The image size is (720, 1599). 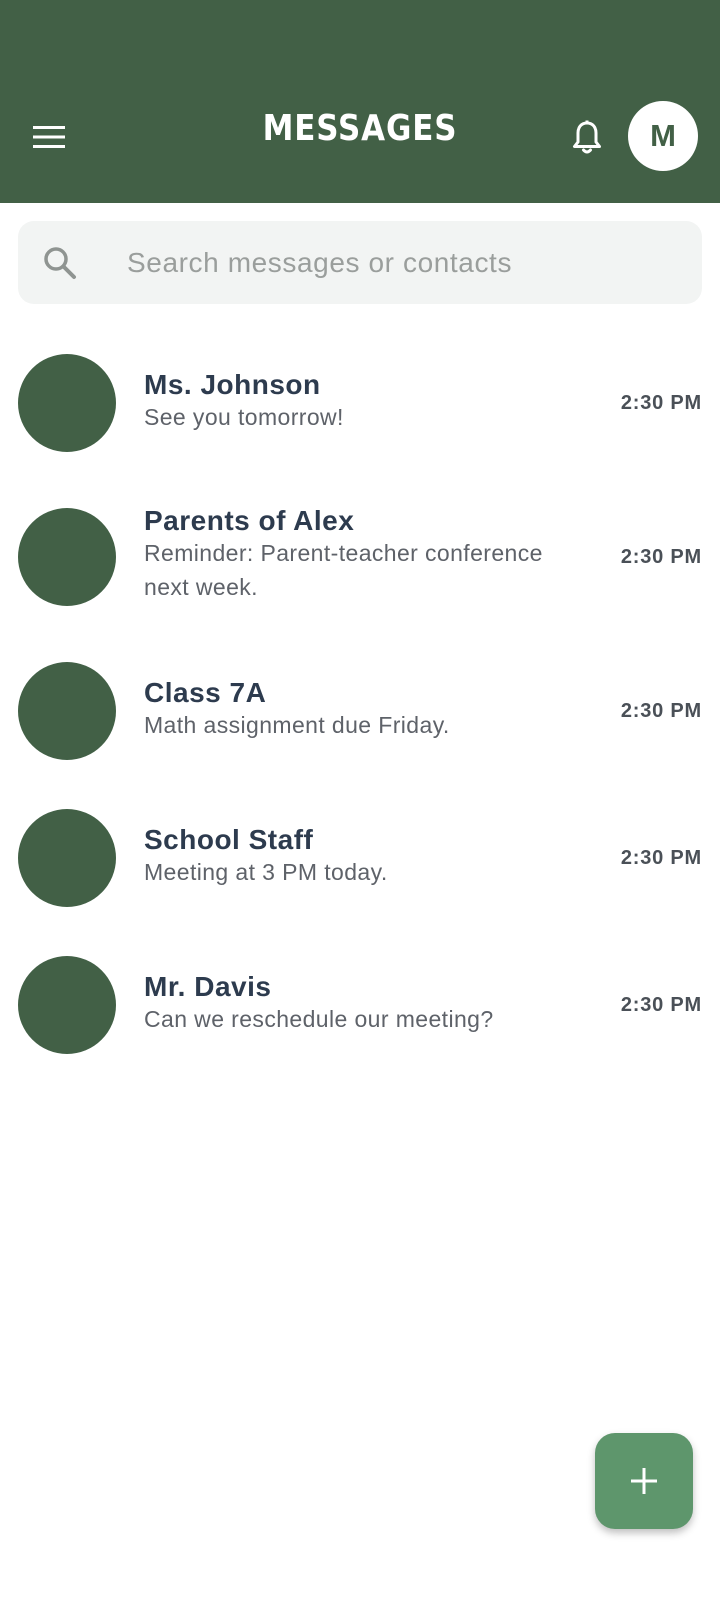 I want to click on new-message-button, so click(x=644, y=1481).